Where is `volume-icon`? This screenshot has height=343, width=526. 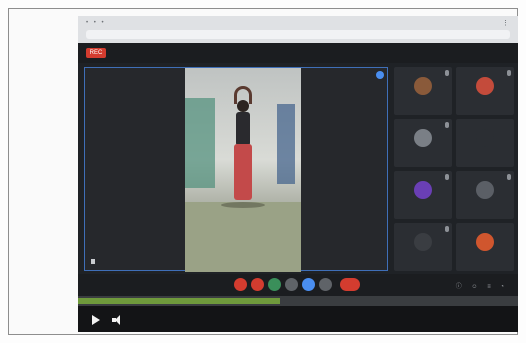 volume-icon is located at coordinates (118, 320).